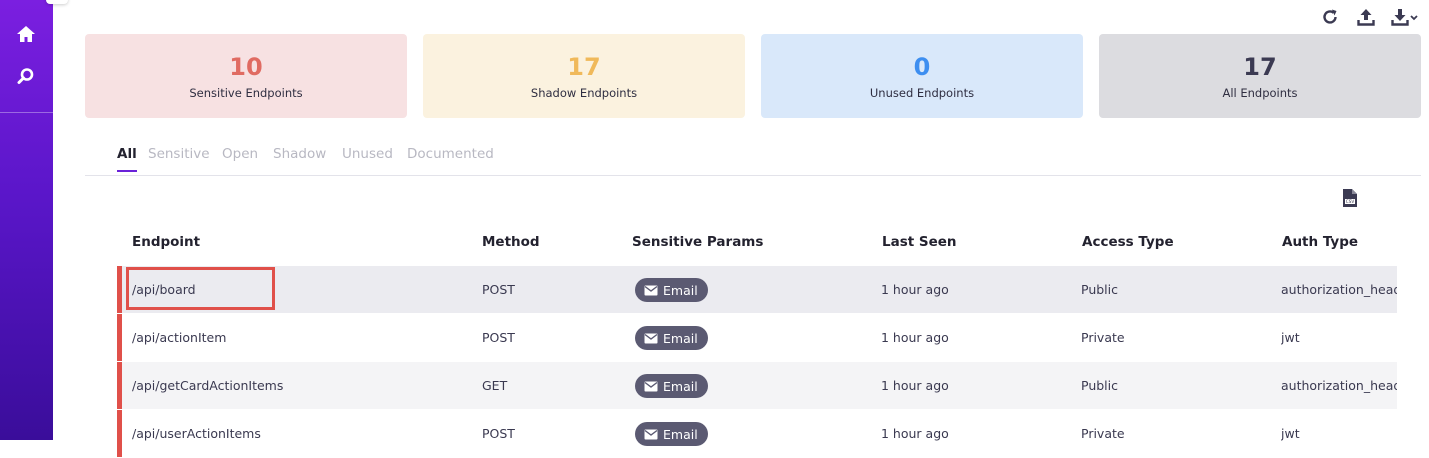  I want to click on toolbar, so click(1369, 17).